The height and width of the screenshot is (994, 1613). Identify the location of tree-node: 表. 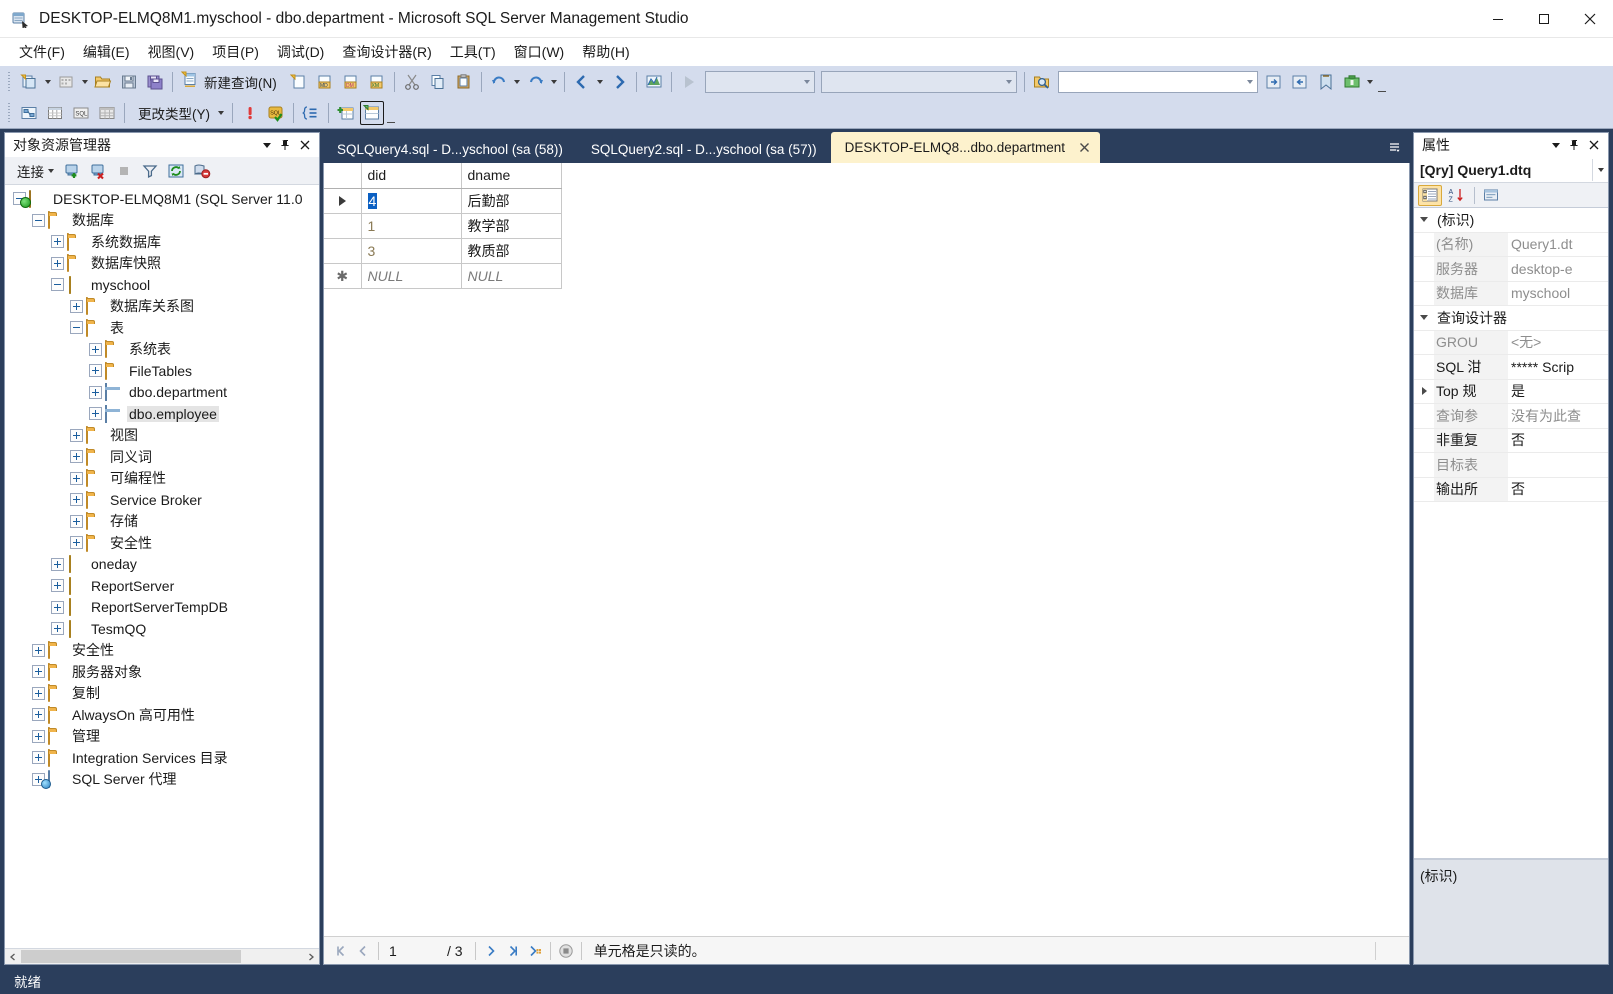
(162, 328).